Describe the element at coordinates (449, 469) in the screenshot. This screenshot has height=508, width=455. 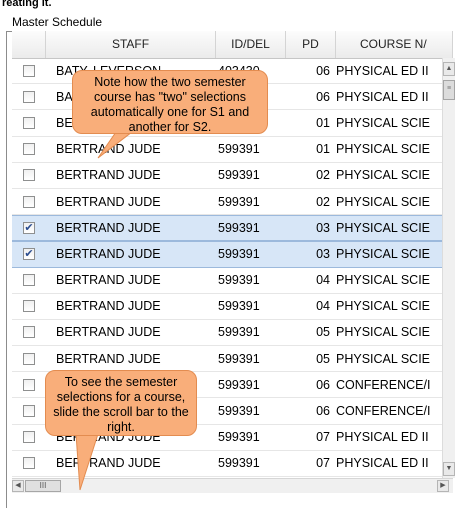
I see `scroll-down-icon: ▼` at that location.